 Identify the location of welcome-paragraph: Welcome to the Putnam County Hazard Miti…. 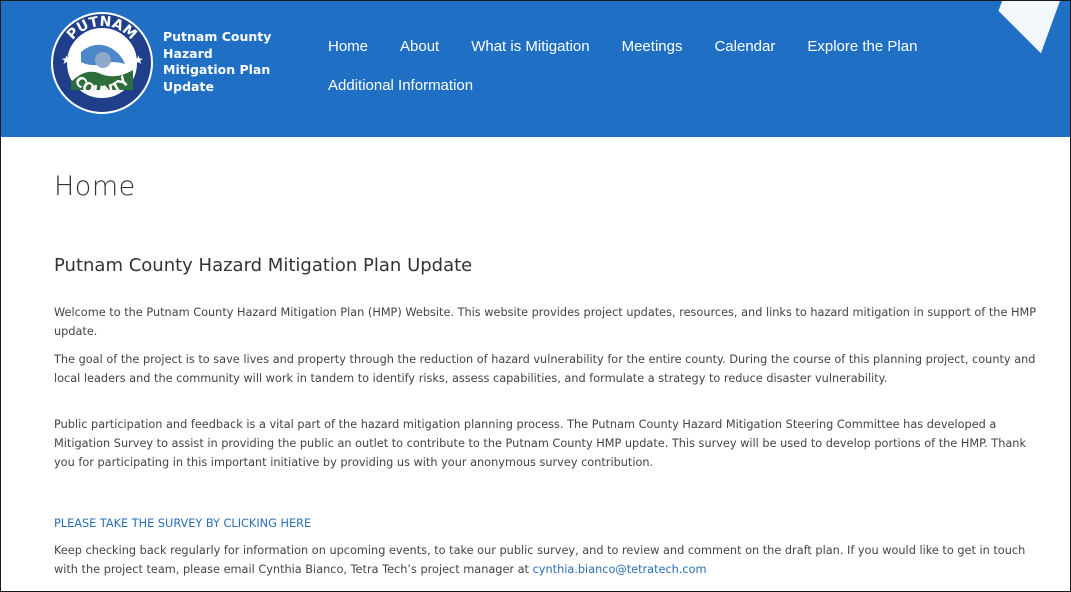
(545, 322).